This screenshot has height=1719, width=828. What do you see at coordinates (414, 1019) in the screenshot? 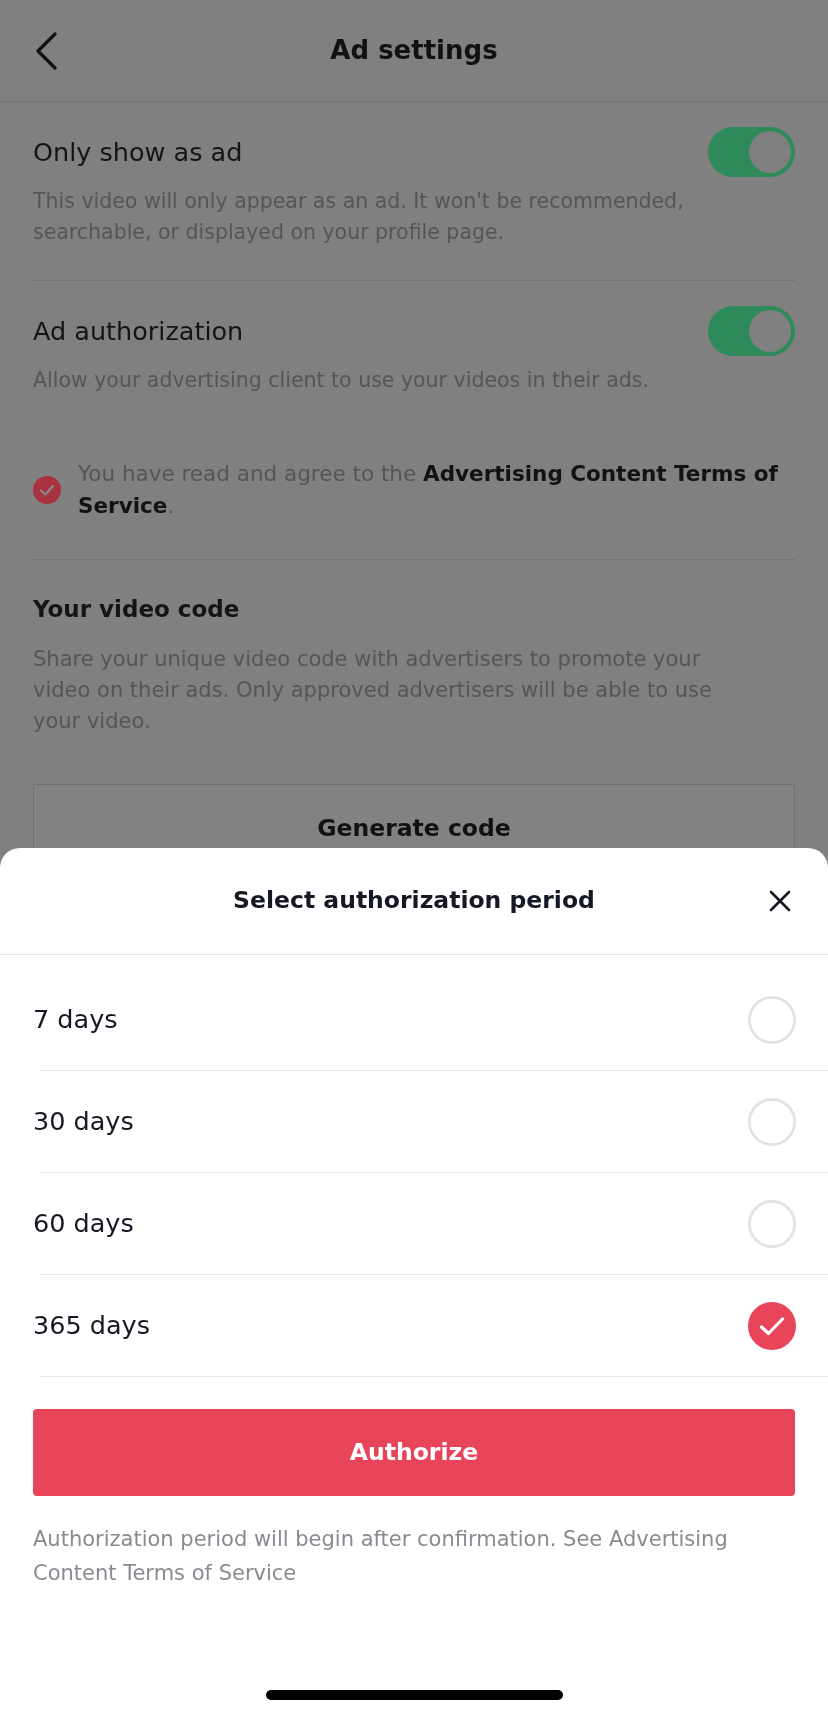
I see `period-option: 7 days` at bounding box center [414, 1019].